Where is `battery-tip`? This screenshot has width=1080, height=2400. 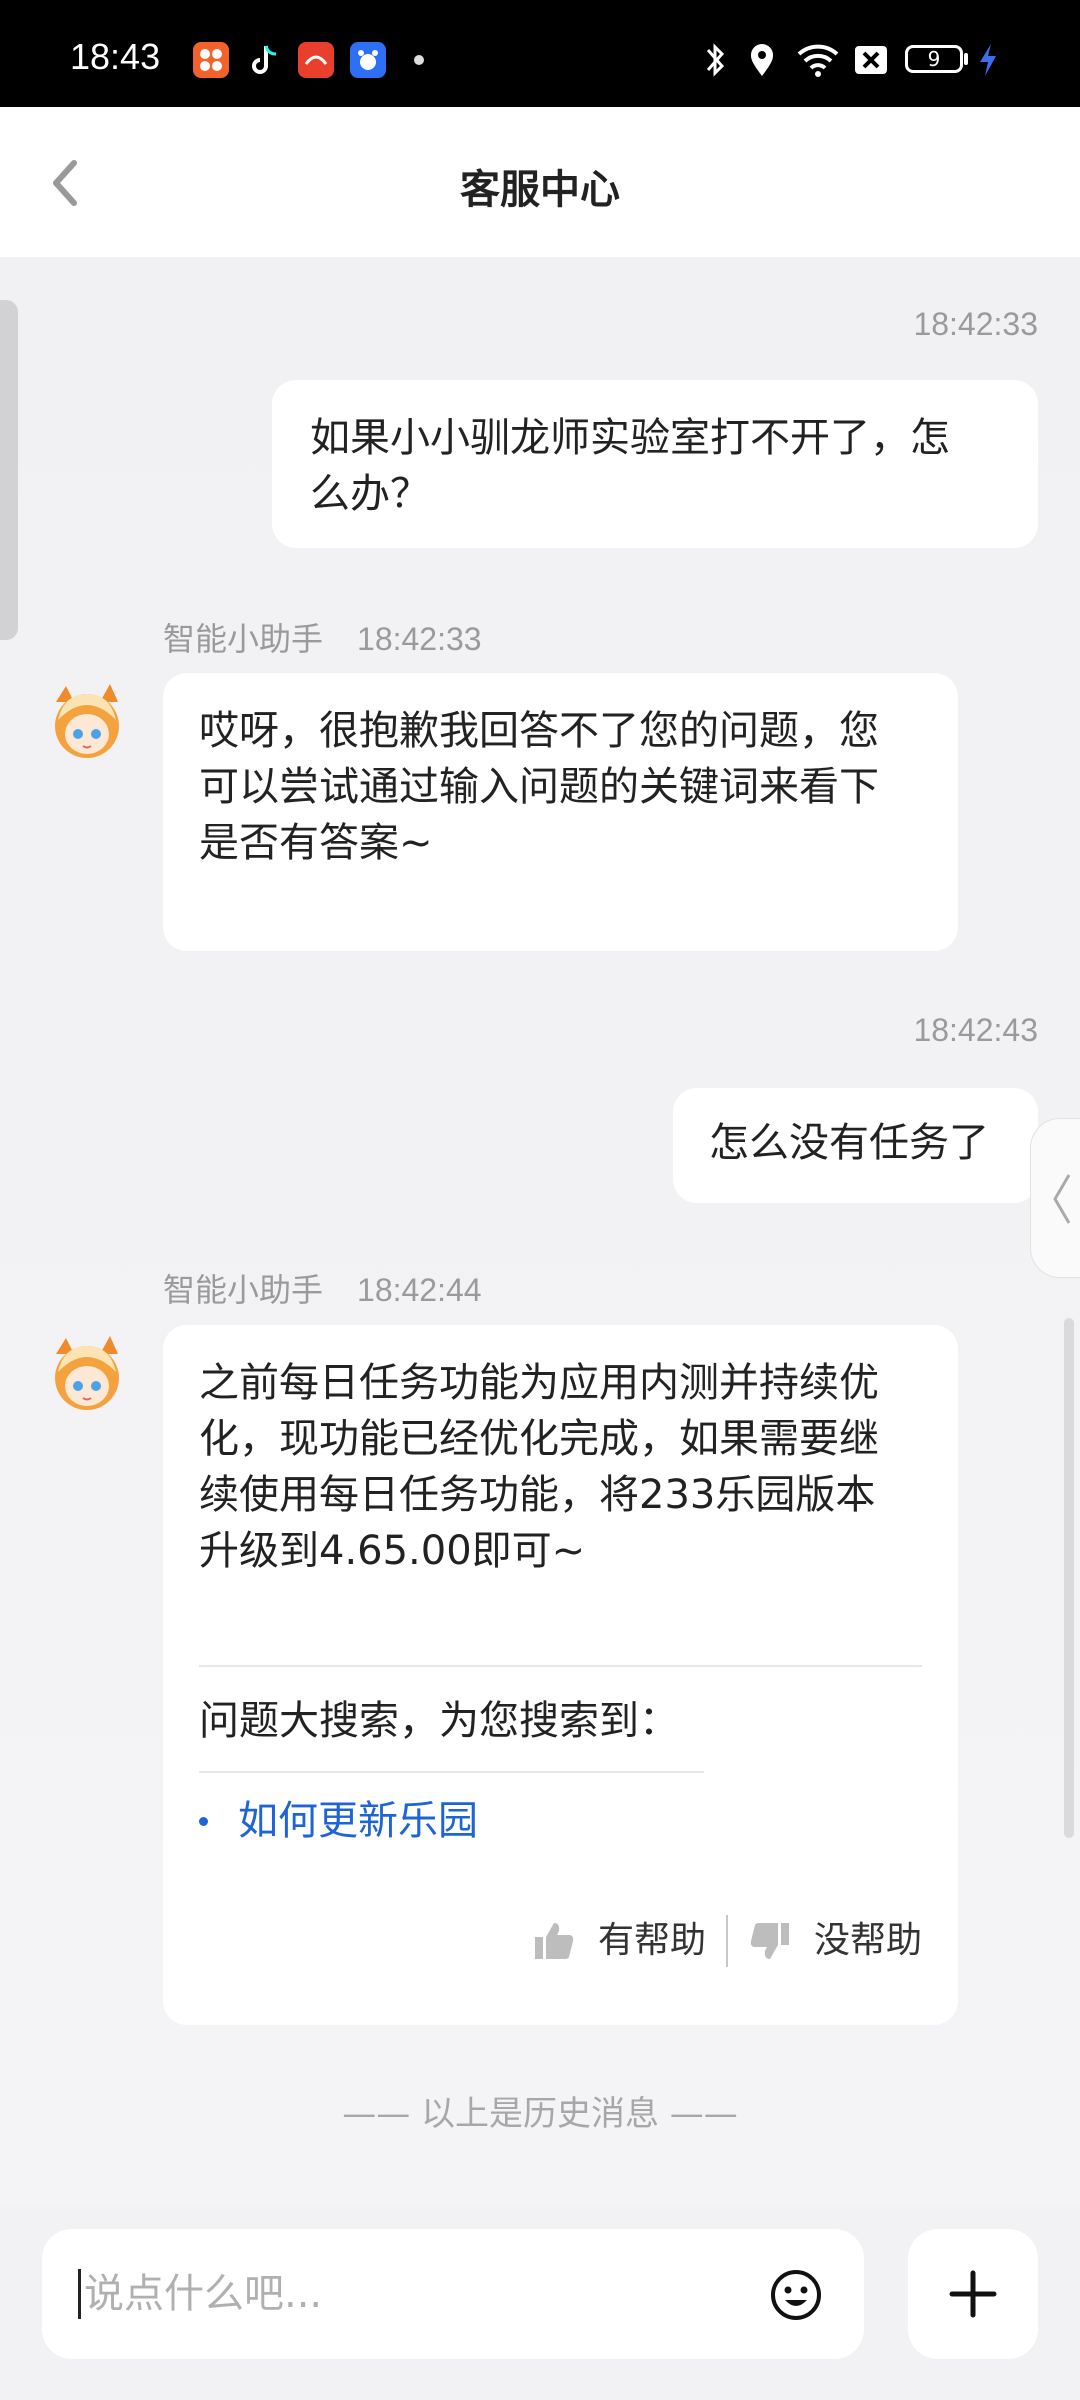
battery-tip is located at coordinates (966, 59).